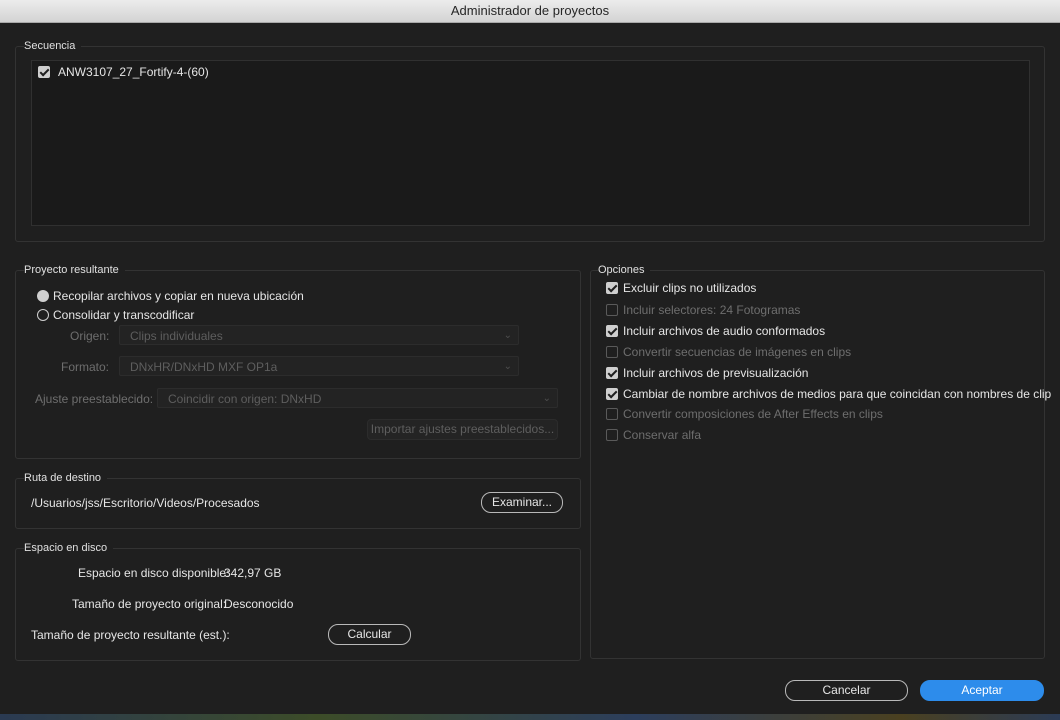 Image resolution: width=1060 pixels, height=720 pixels. What do you see at coordinates (612, 373) in the screenshot?
I see `option-checkbox-preview-files` at bounding box center [612, 373].